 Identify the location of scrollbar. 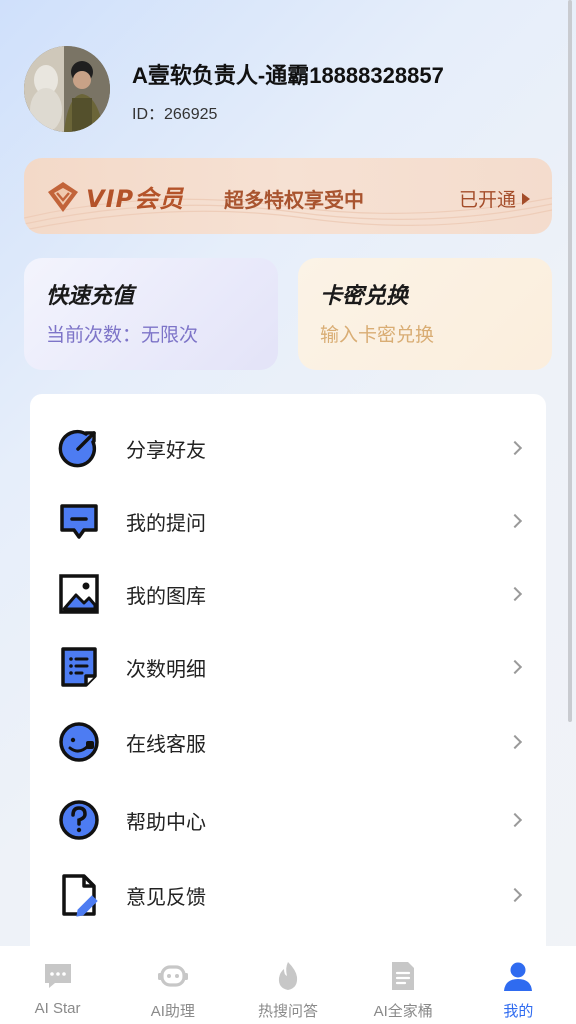
(570, 361).